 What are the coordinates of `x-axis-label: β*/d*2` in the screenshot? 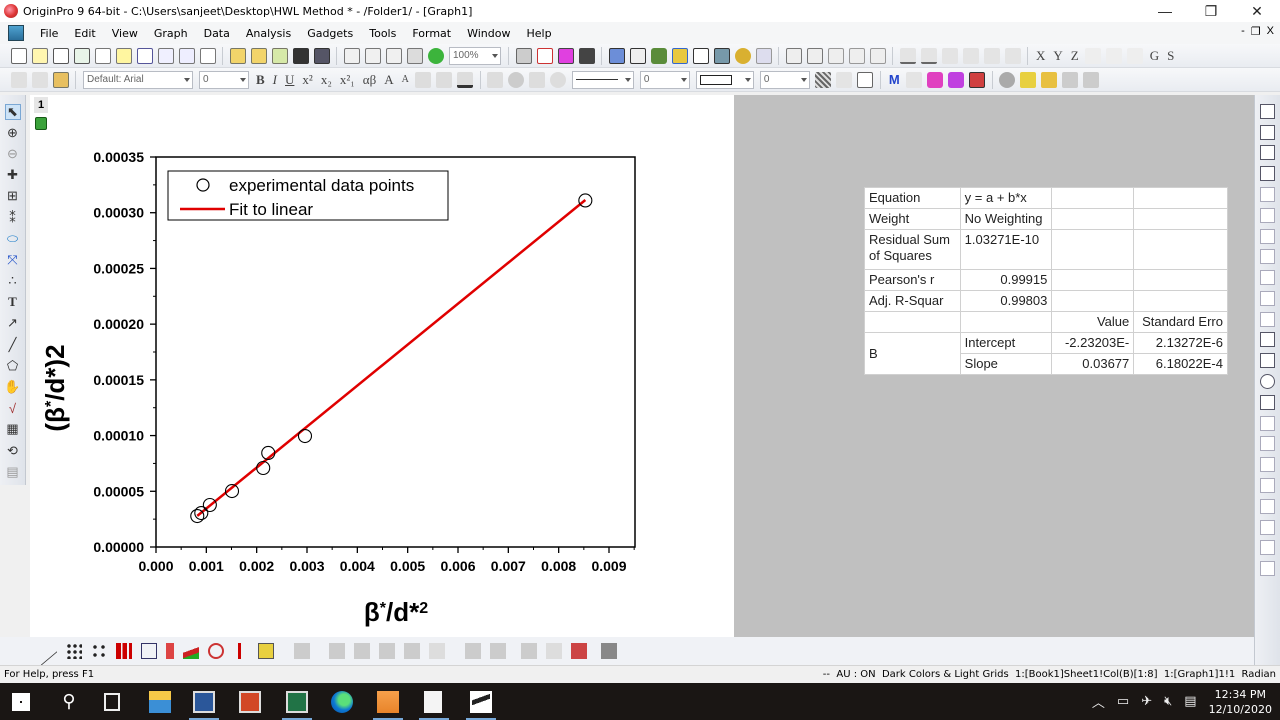 It's located at (396, 612).